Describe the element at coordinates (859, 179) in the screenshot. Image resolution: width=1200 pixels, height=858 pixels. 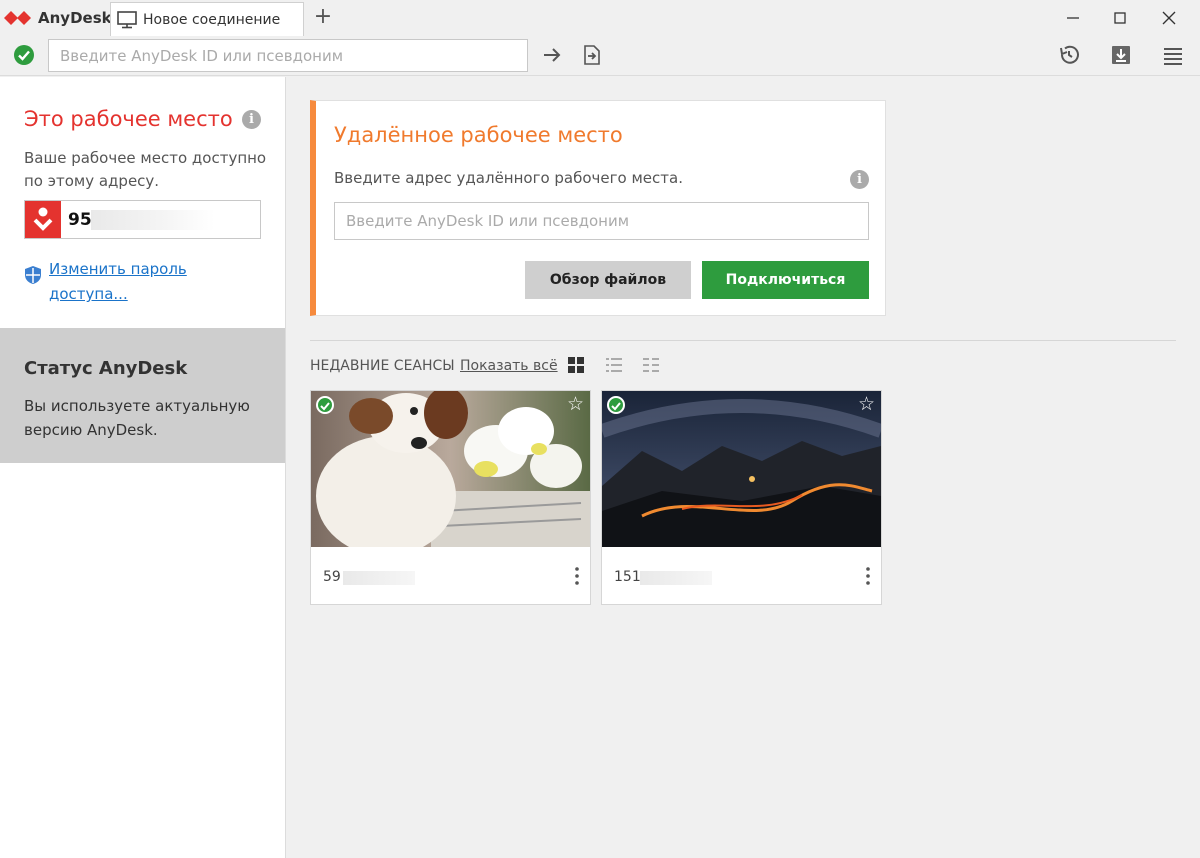
I see `remote-info-icon: i` at that location.